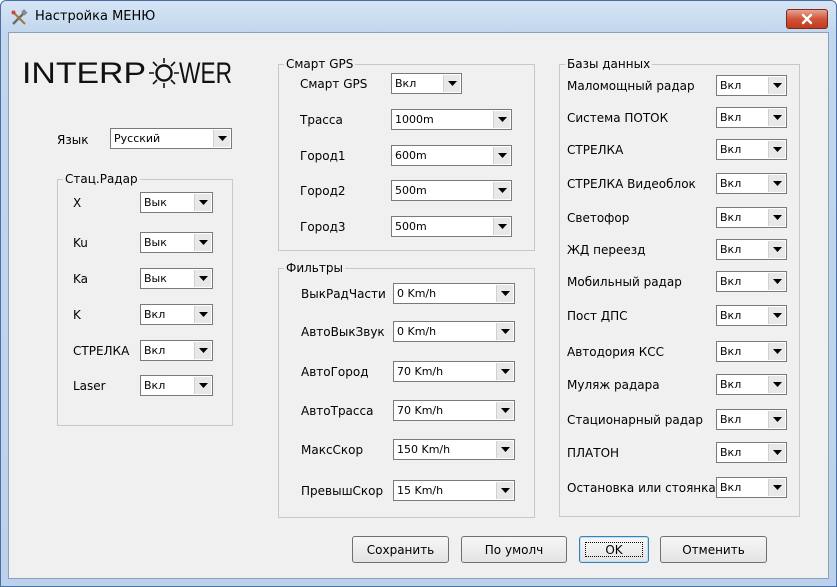  Describe the element at coordinates (77, 203) in the screenshot. I see `stat-radar-label: X` at that location.